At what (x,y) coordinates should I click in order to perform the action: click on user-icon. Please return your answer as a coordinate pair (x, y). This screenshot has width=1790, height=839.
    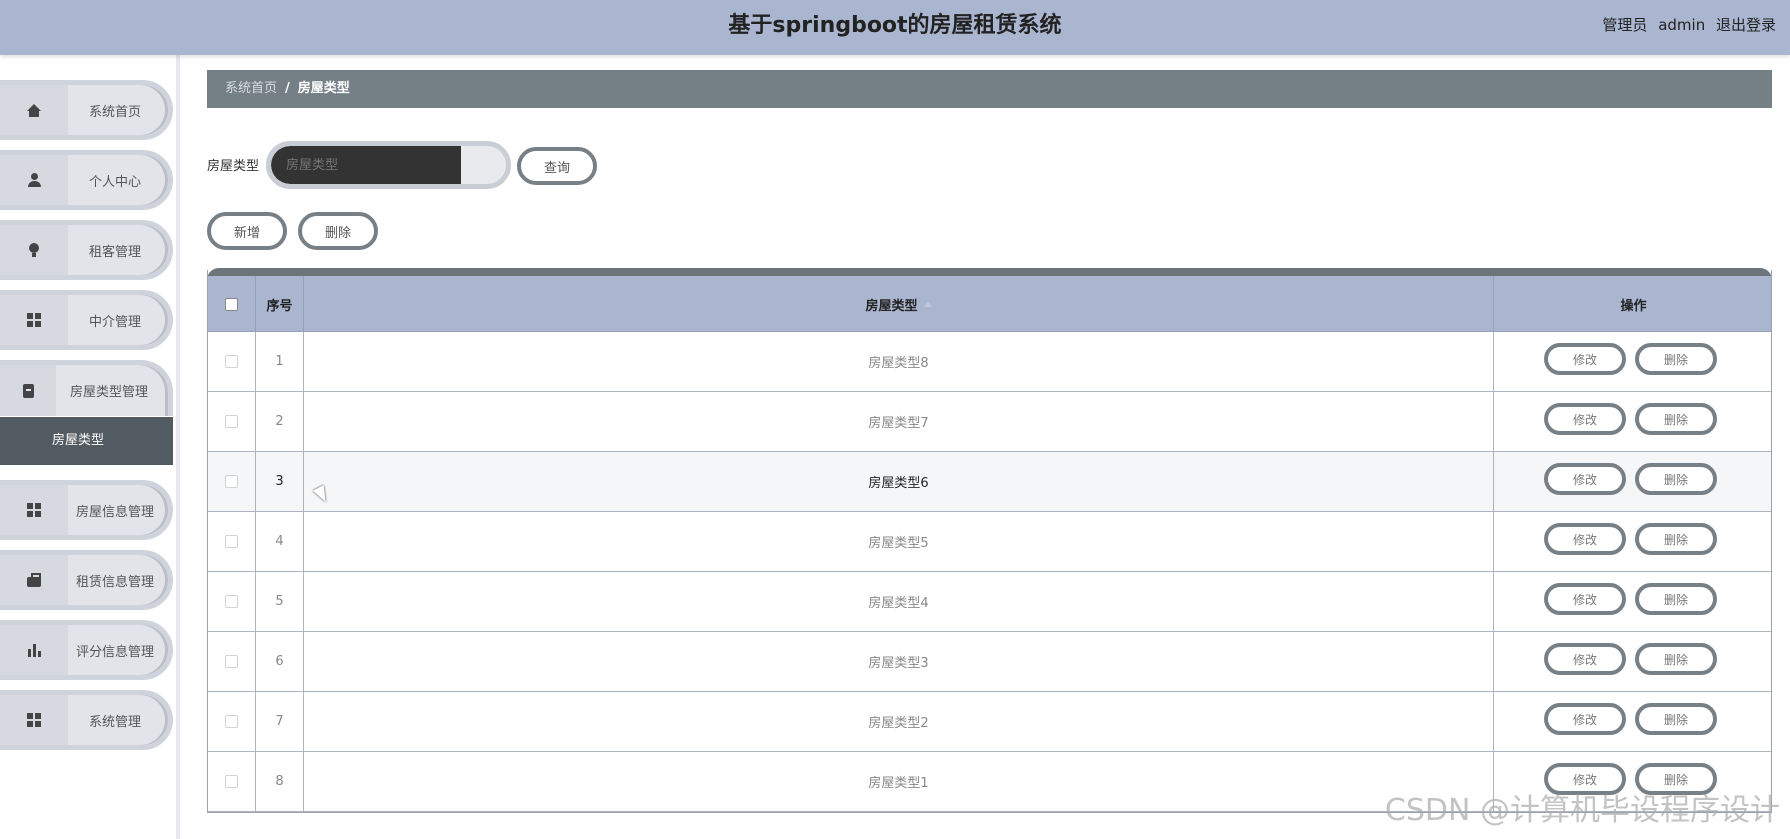
    Looking at the image, I should click on (34, 180).